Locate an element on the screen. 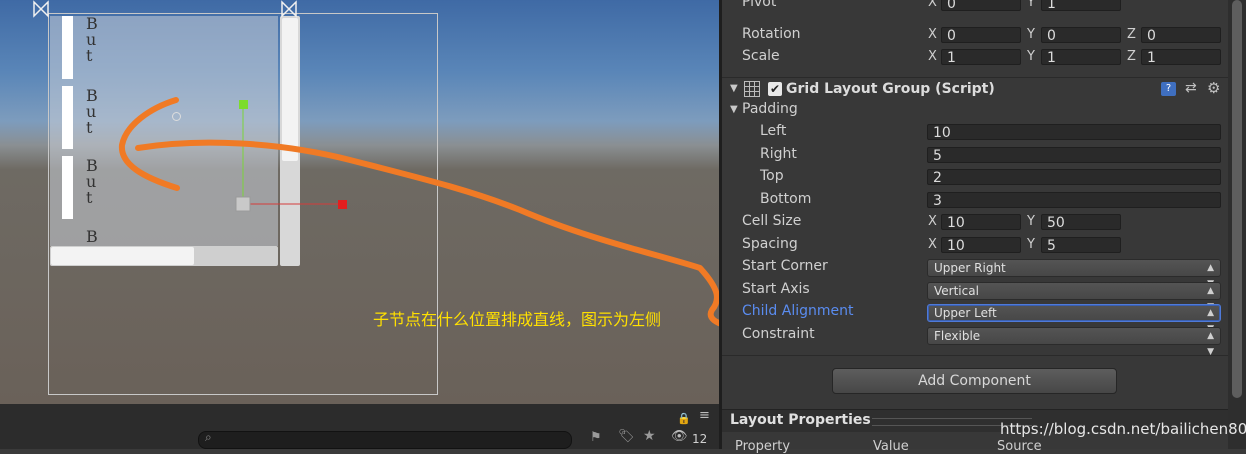 This screenshot has width=1246, height=454. child-alignment-dropdown: Upper Left ▲▼ is located at coordinates (1074, 319).